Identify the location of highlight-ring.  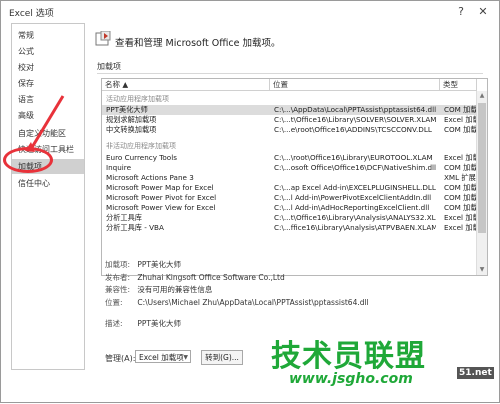
(28, 160).